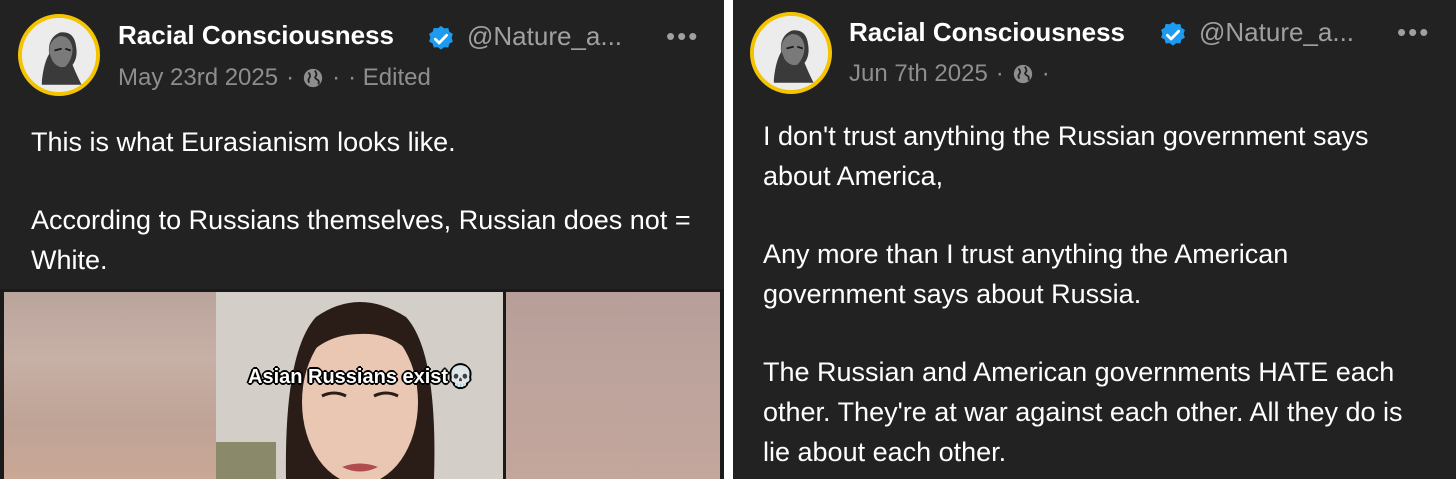 The height and width of the screenshot is (479, 1456). What do you see at coordinates (613, 385) in the screenshot?
I see `media-blur-right` at bounding box center [613, 385].